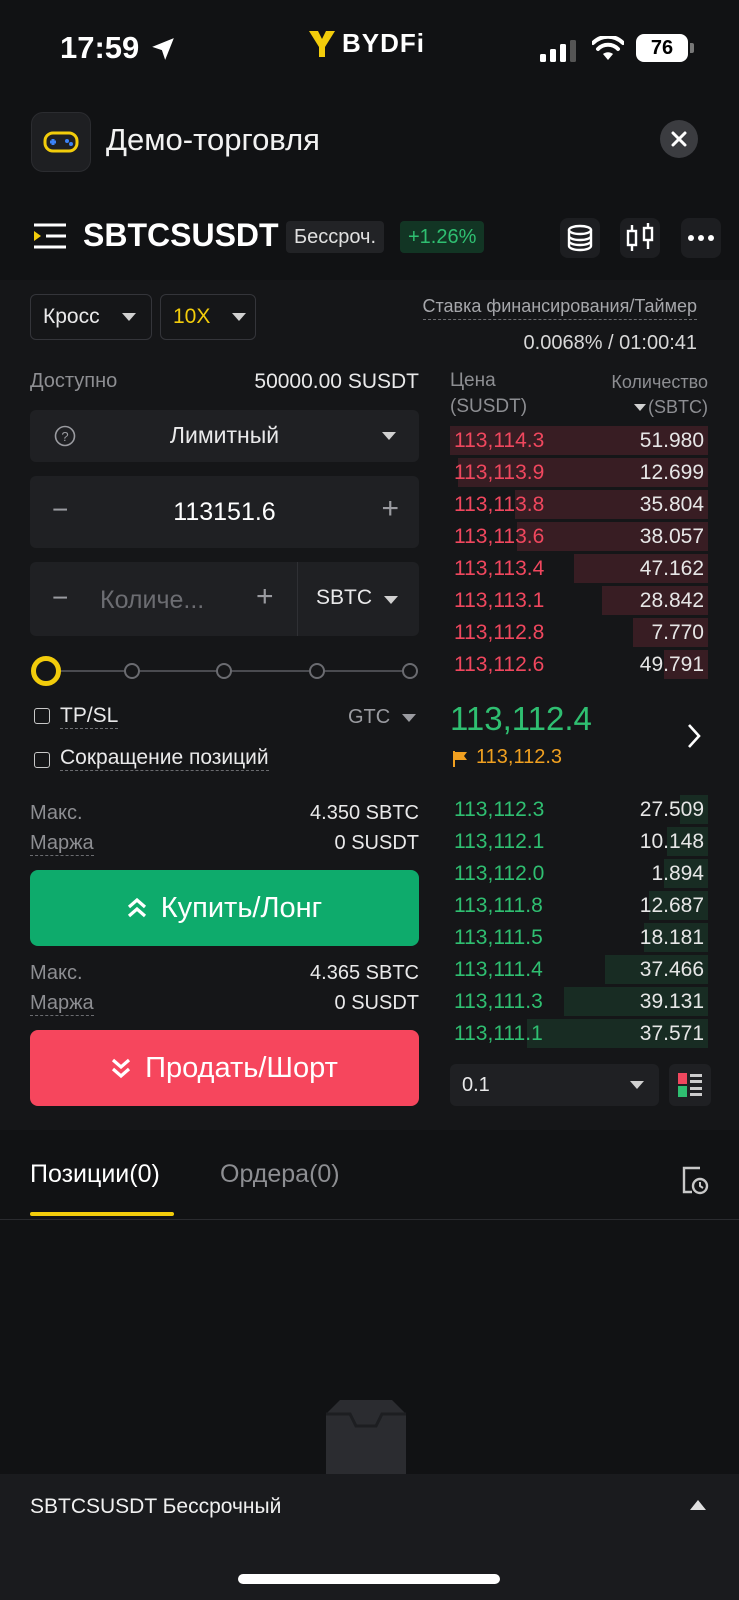 The image size is (739, 1600). Describe the element at coordinates (61, 142) in the screenshot. I see `gamepad-icon` at that location.